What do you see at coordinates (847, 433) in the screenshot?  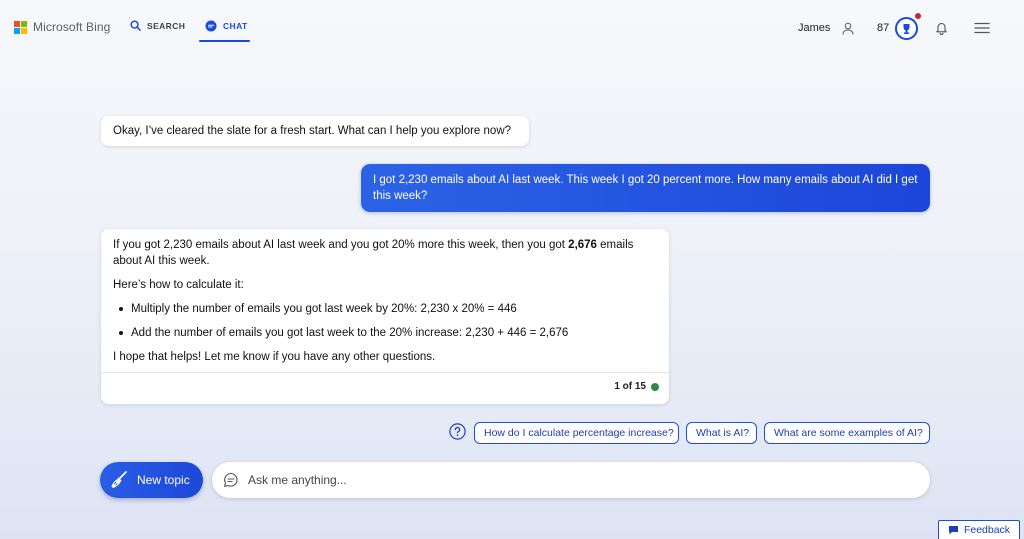 I see `suggestion-chip: What are some examples of AI?` at bounding box center [847, 433].